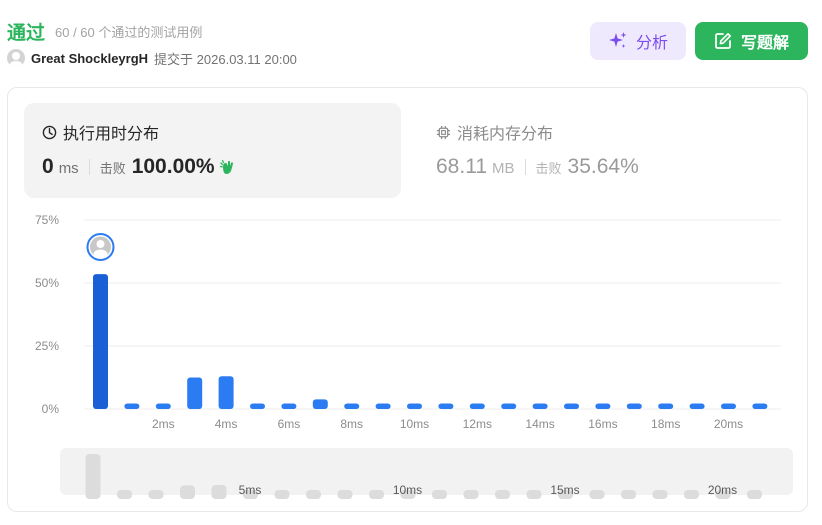  What do you see at coordinates (728, 424) in the screenshot?
I see `x-tick-label: 20ms` at bounding box center [728, 424].